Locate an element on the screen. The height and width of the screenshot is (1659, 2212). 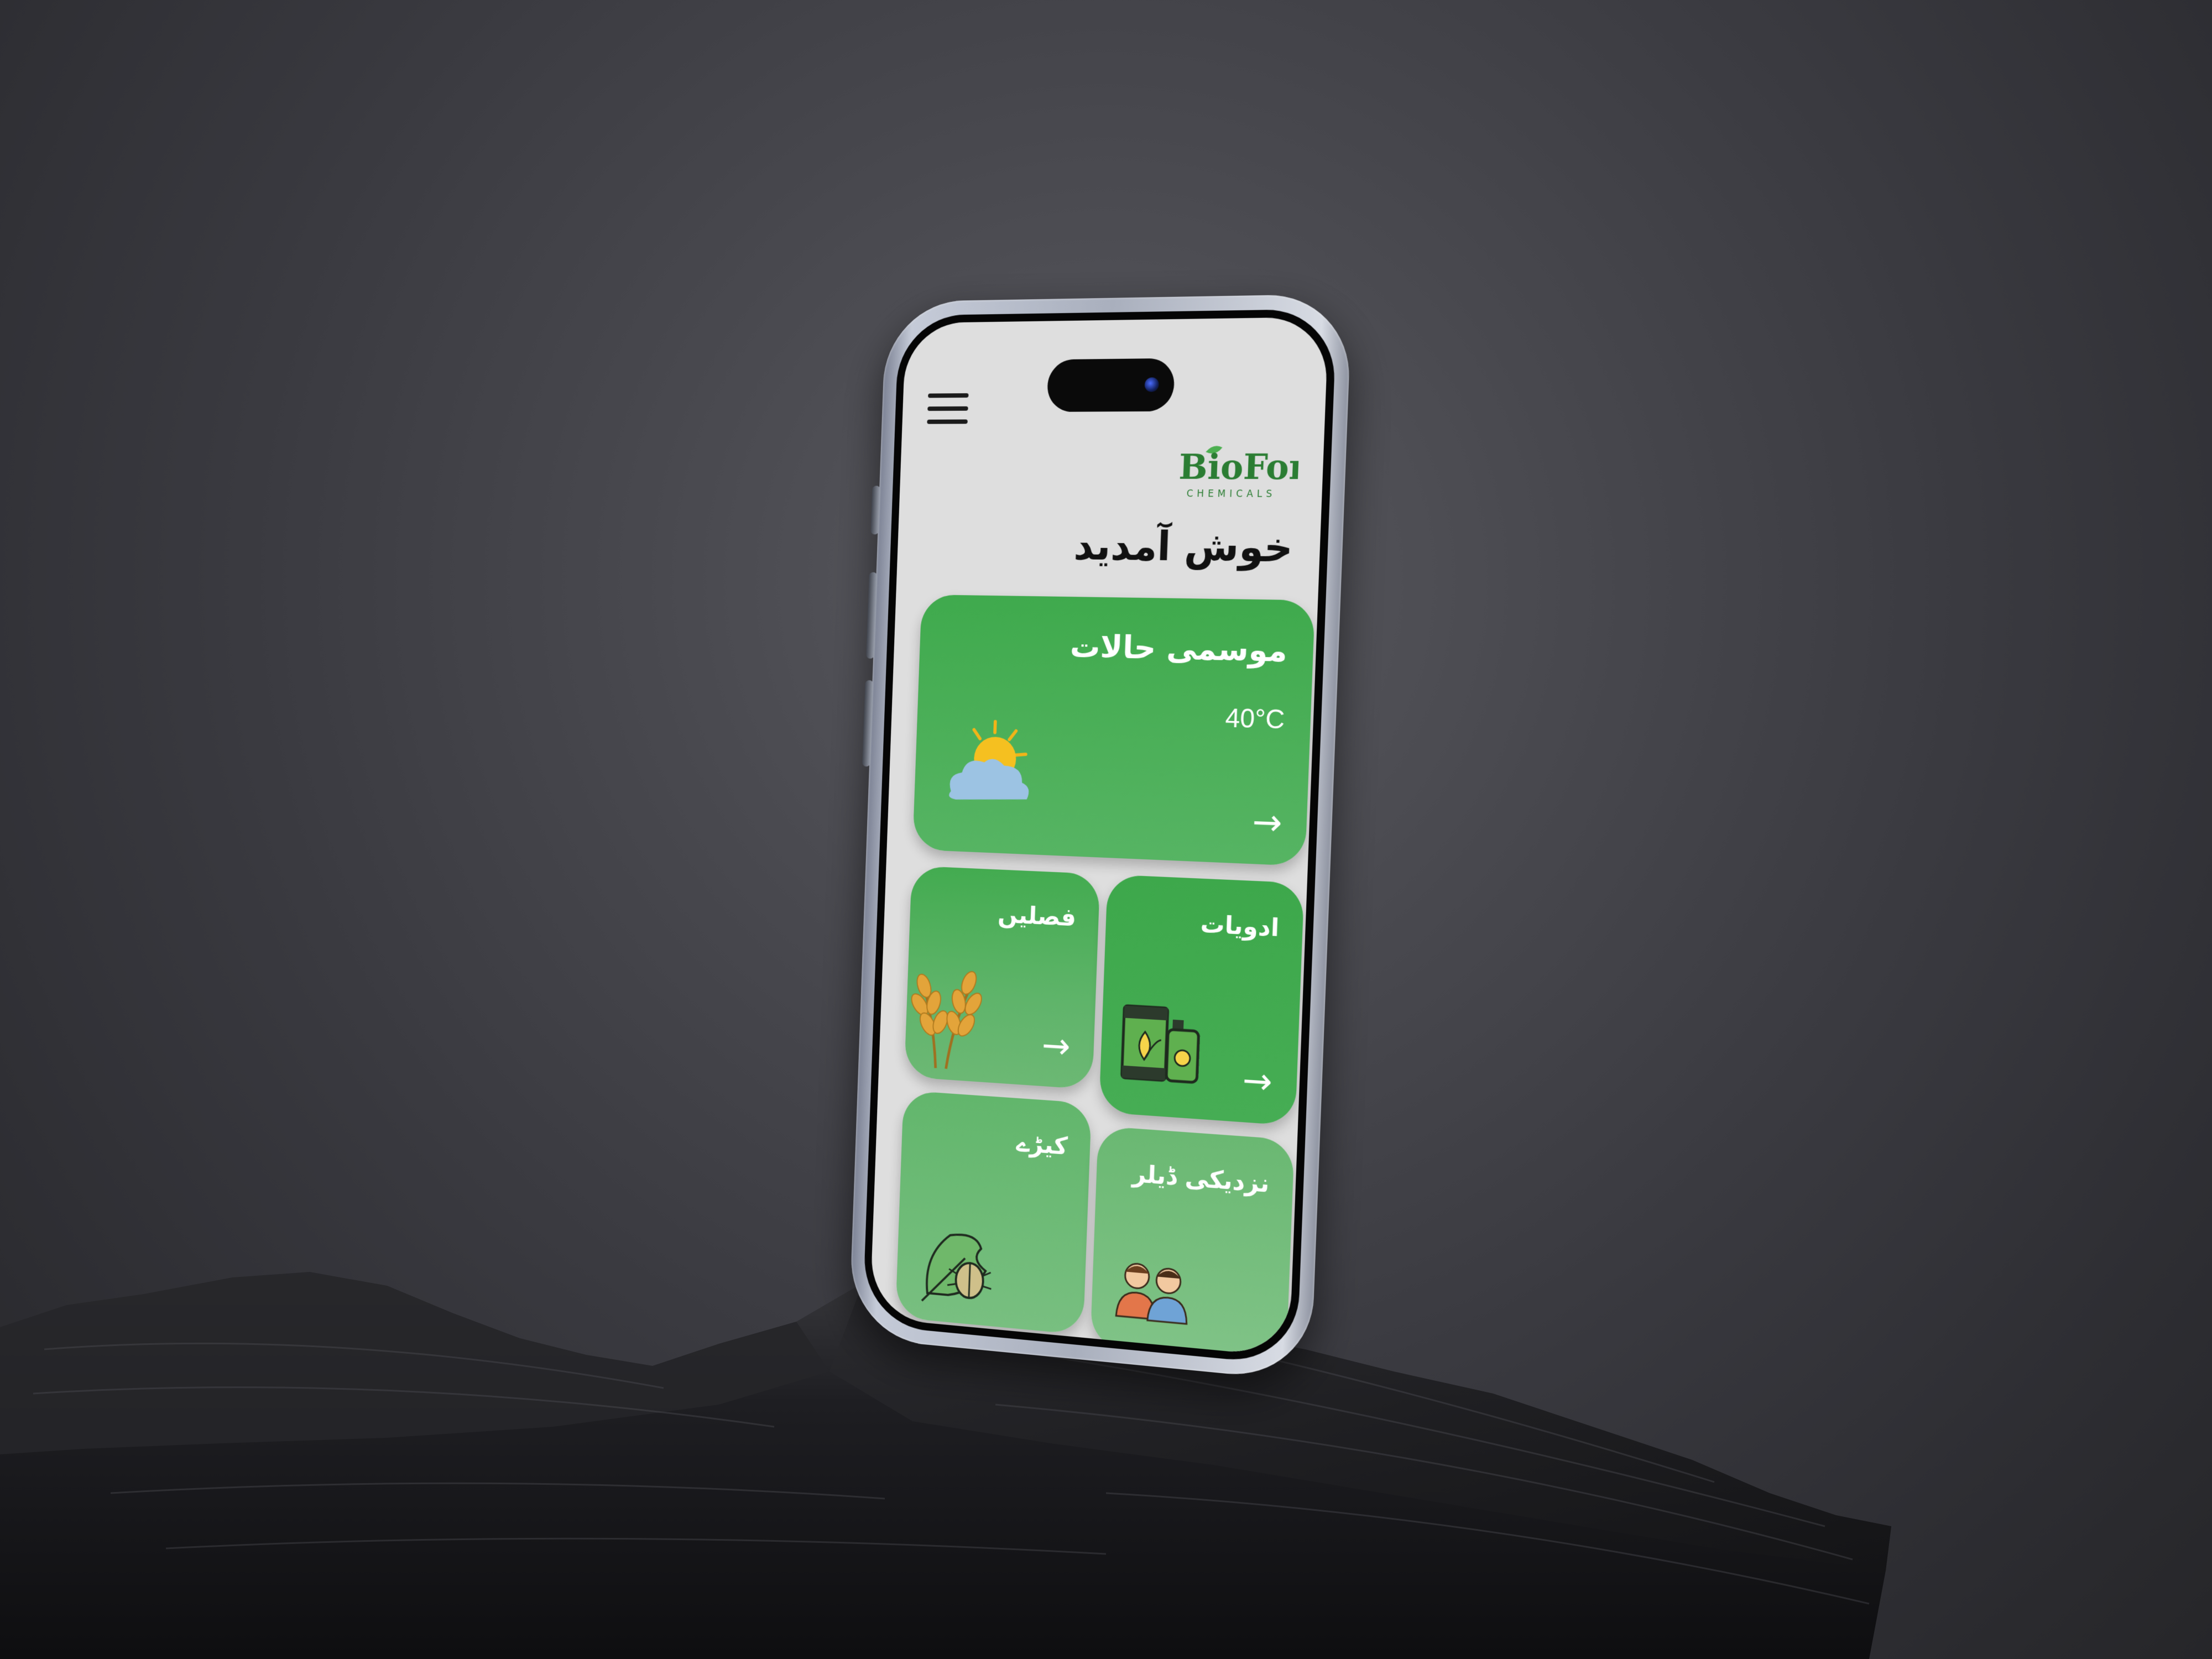
bioforce-logo: BioForce CHEMICALS is located at coordinates (1237, 473).